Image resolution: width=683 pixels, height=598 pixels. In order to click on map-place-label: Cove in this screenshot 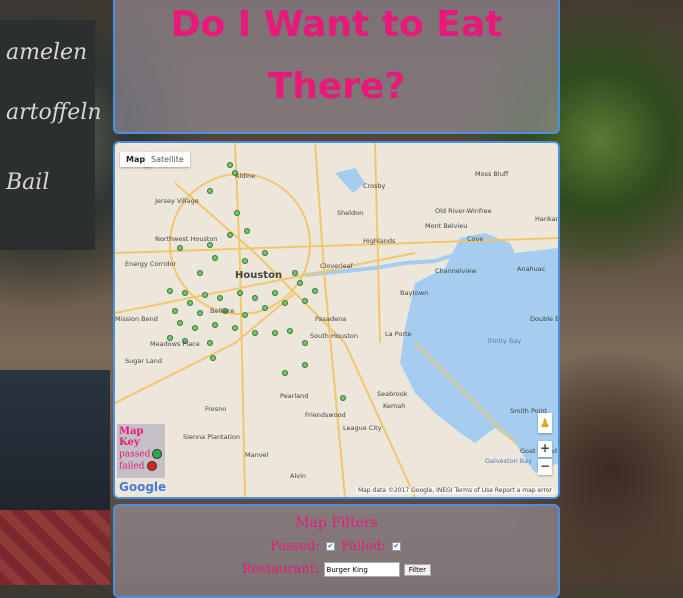, I will do `click(475, 239)`.